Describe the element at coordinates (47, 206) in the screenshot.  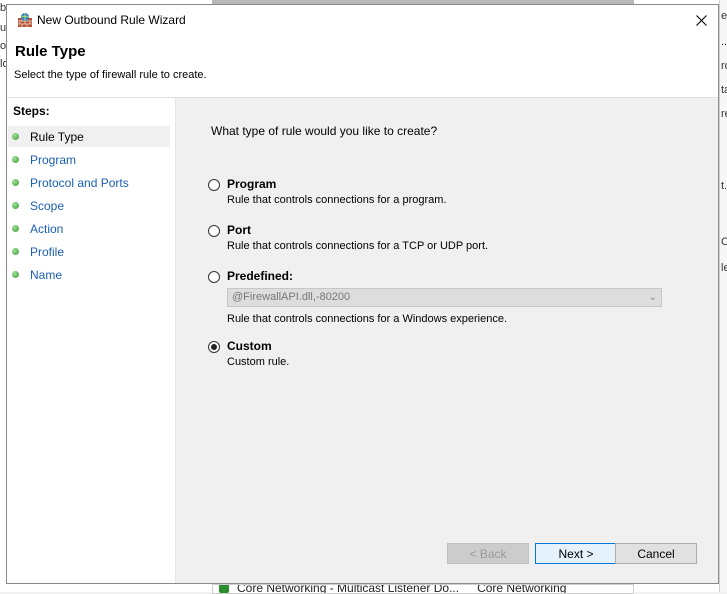
I see `step-label: Scope` at that location.